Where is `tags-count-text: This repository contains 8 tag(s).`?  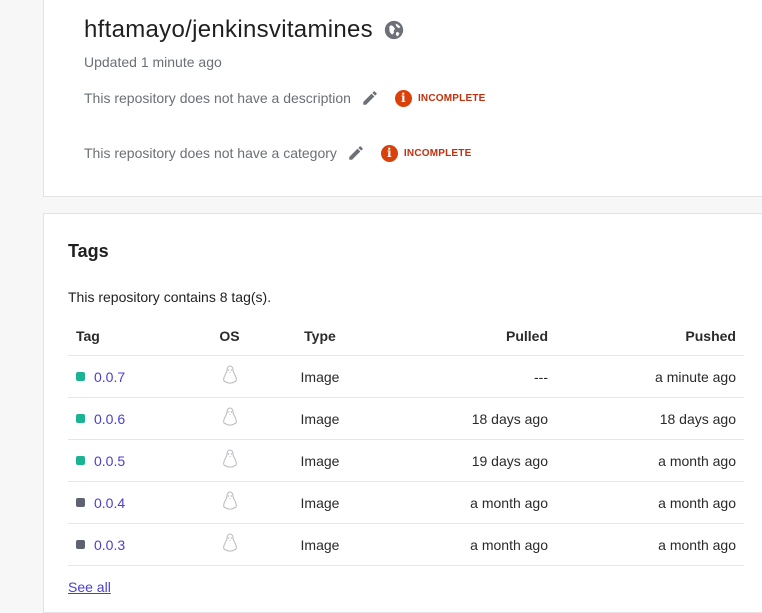 tags-count-text: This repository contains 8 tag(s). is located at coordinates (170, 297).